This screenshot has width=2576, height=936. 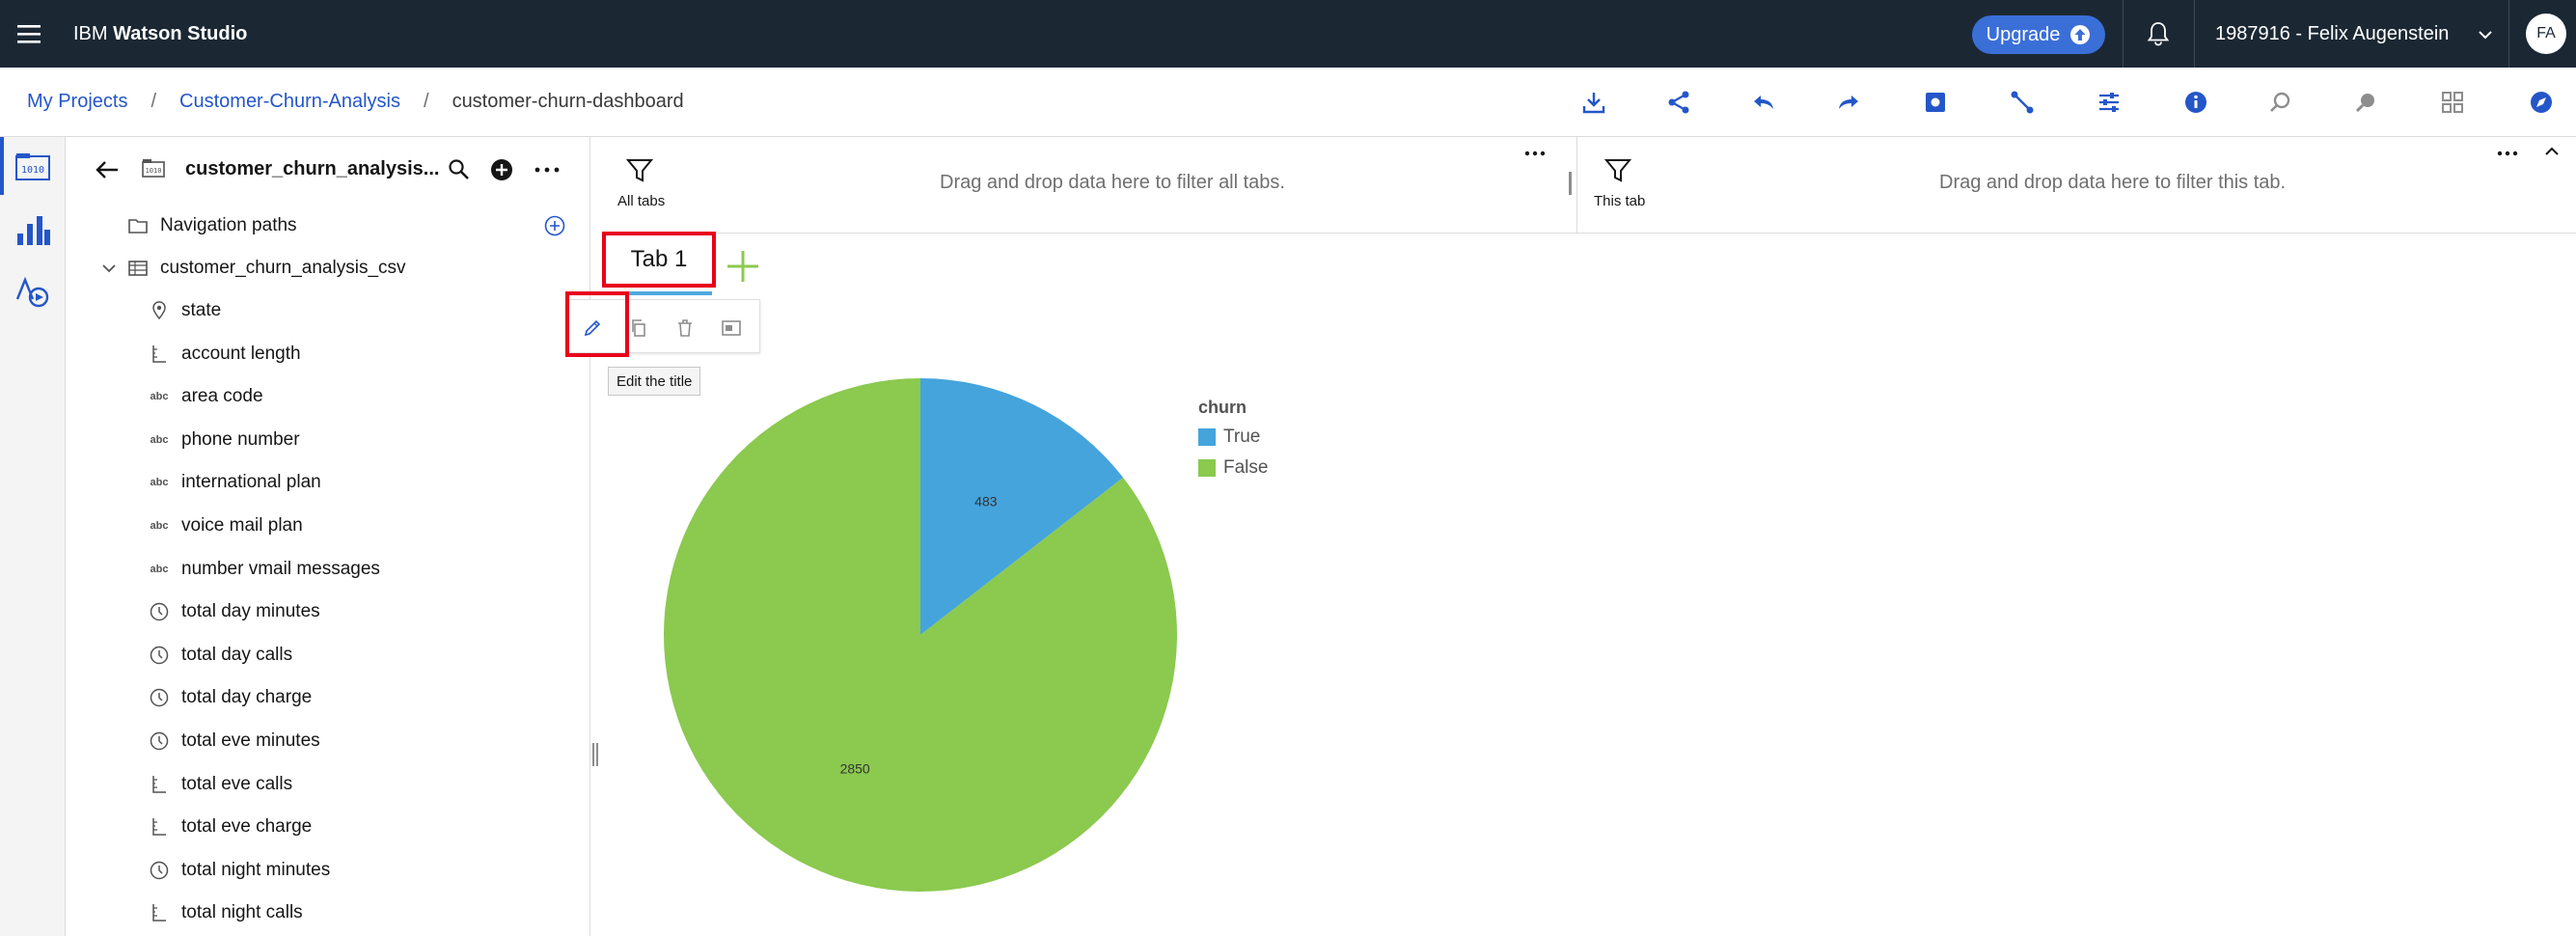 What do you see at coordinates (2332, 34) in the screenshot?
I see `account-name: 1987916 - Felix Augenstein` at bounding box center [2332, 34].